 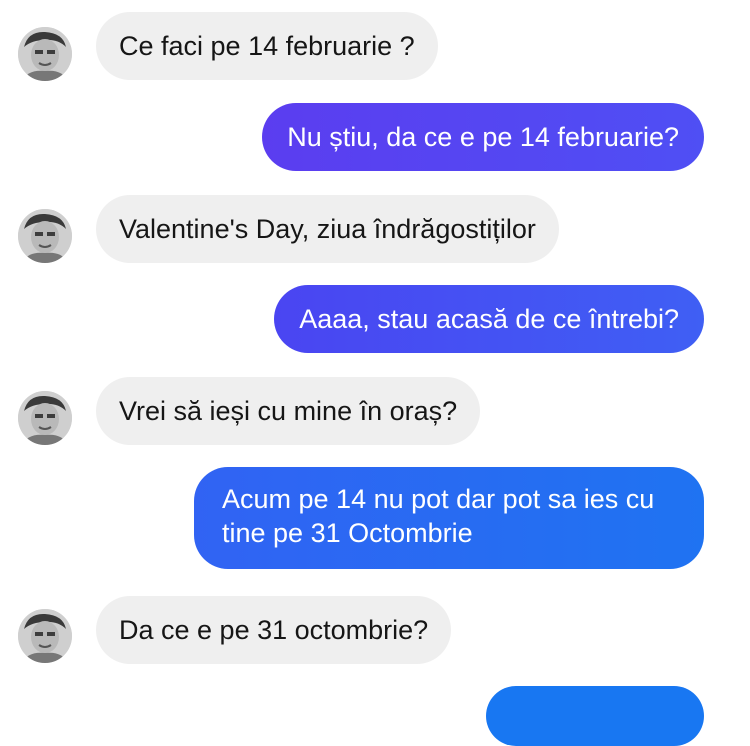 I want to click on message-bubble-outgoing: Nu știu, da ce e pe 14 februarie?, so click(x=483, y=137).